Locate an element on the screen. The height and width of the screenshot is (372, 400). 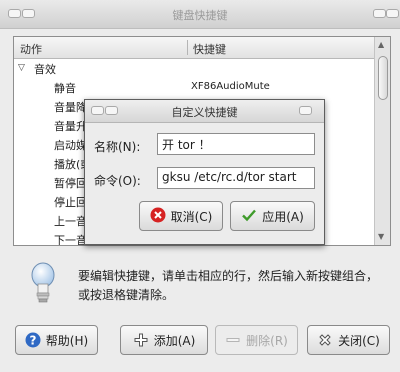
column-separator is located at coordinates (187, 47).